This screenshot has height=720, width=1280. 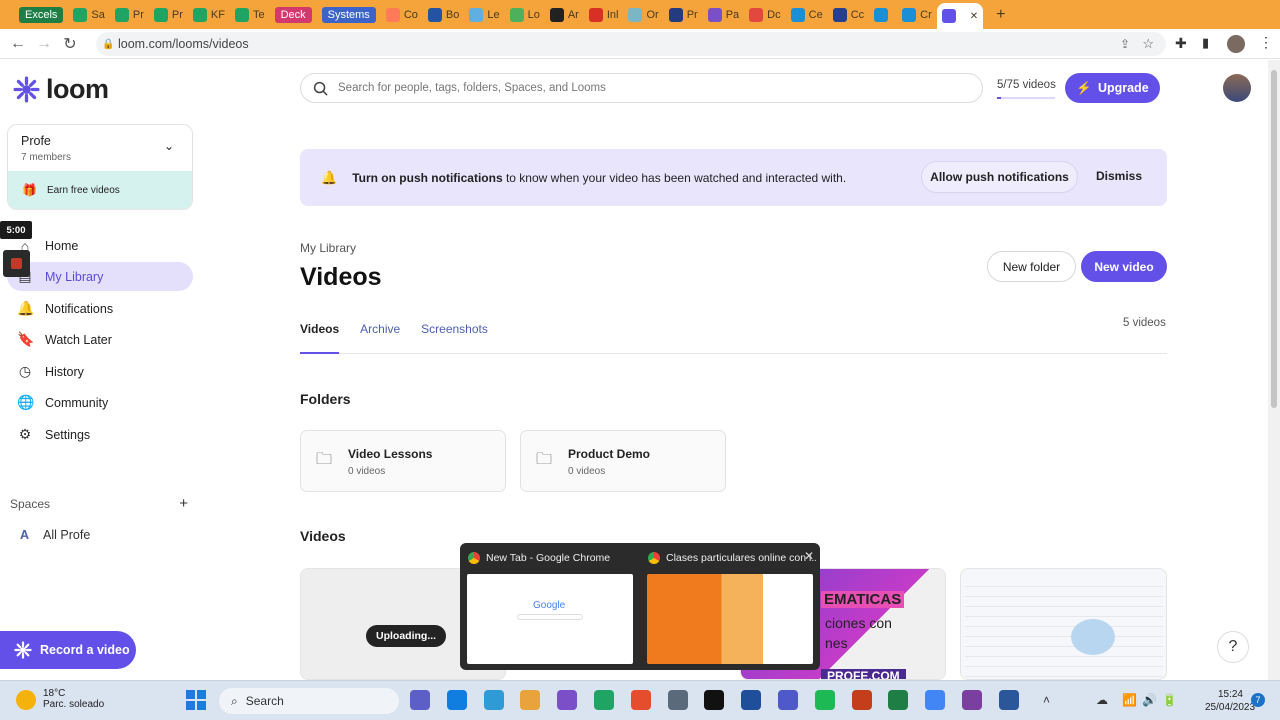 What do you see at coordinates (1266, 42) in the screenshot?
I see `menu-icon: ⋮` at bounding box center [1266, 42].